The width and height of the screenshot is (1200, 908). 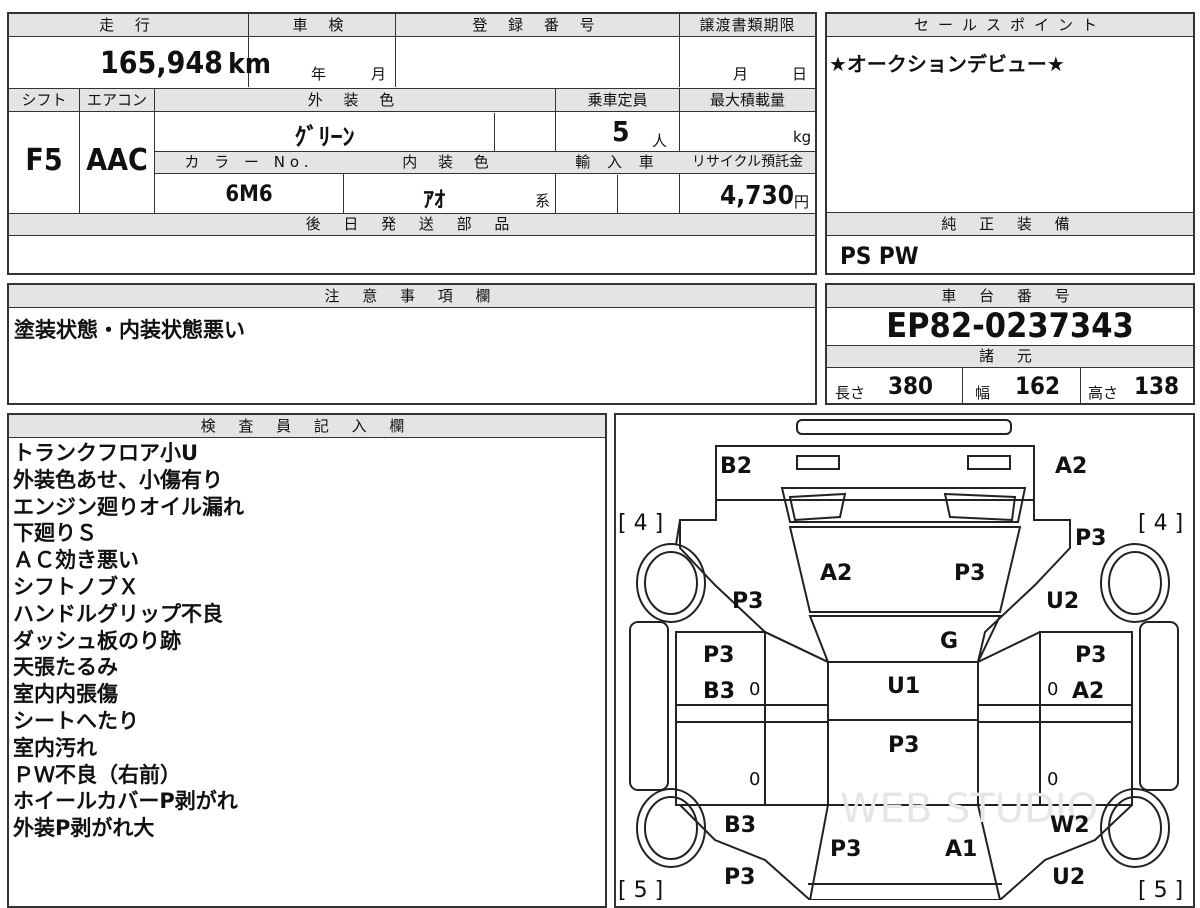 What do you see at coordinates (747, 100) in the screenshot?
I see `max-load-header: 最大積載量` at bounding box center [747, 100].